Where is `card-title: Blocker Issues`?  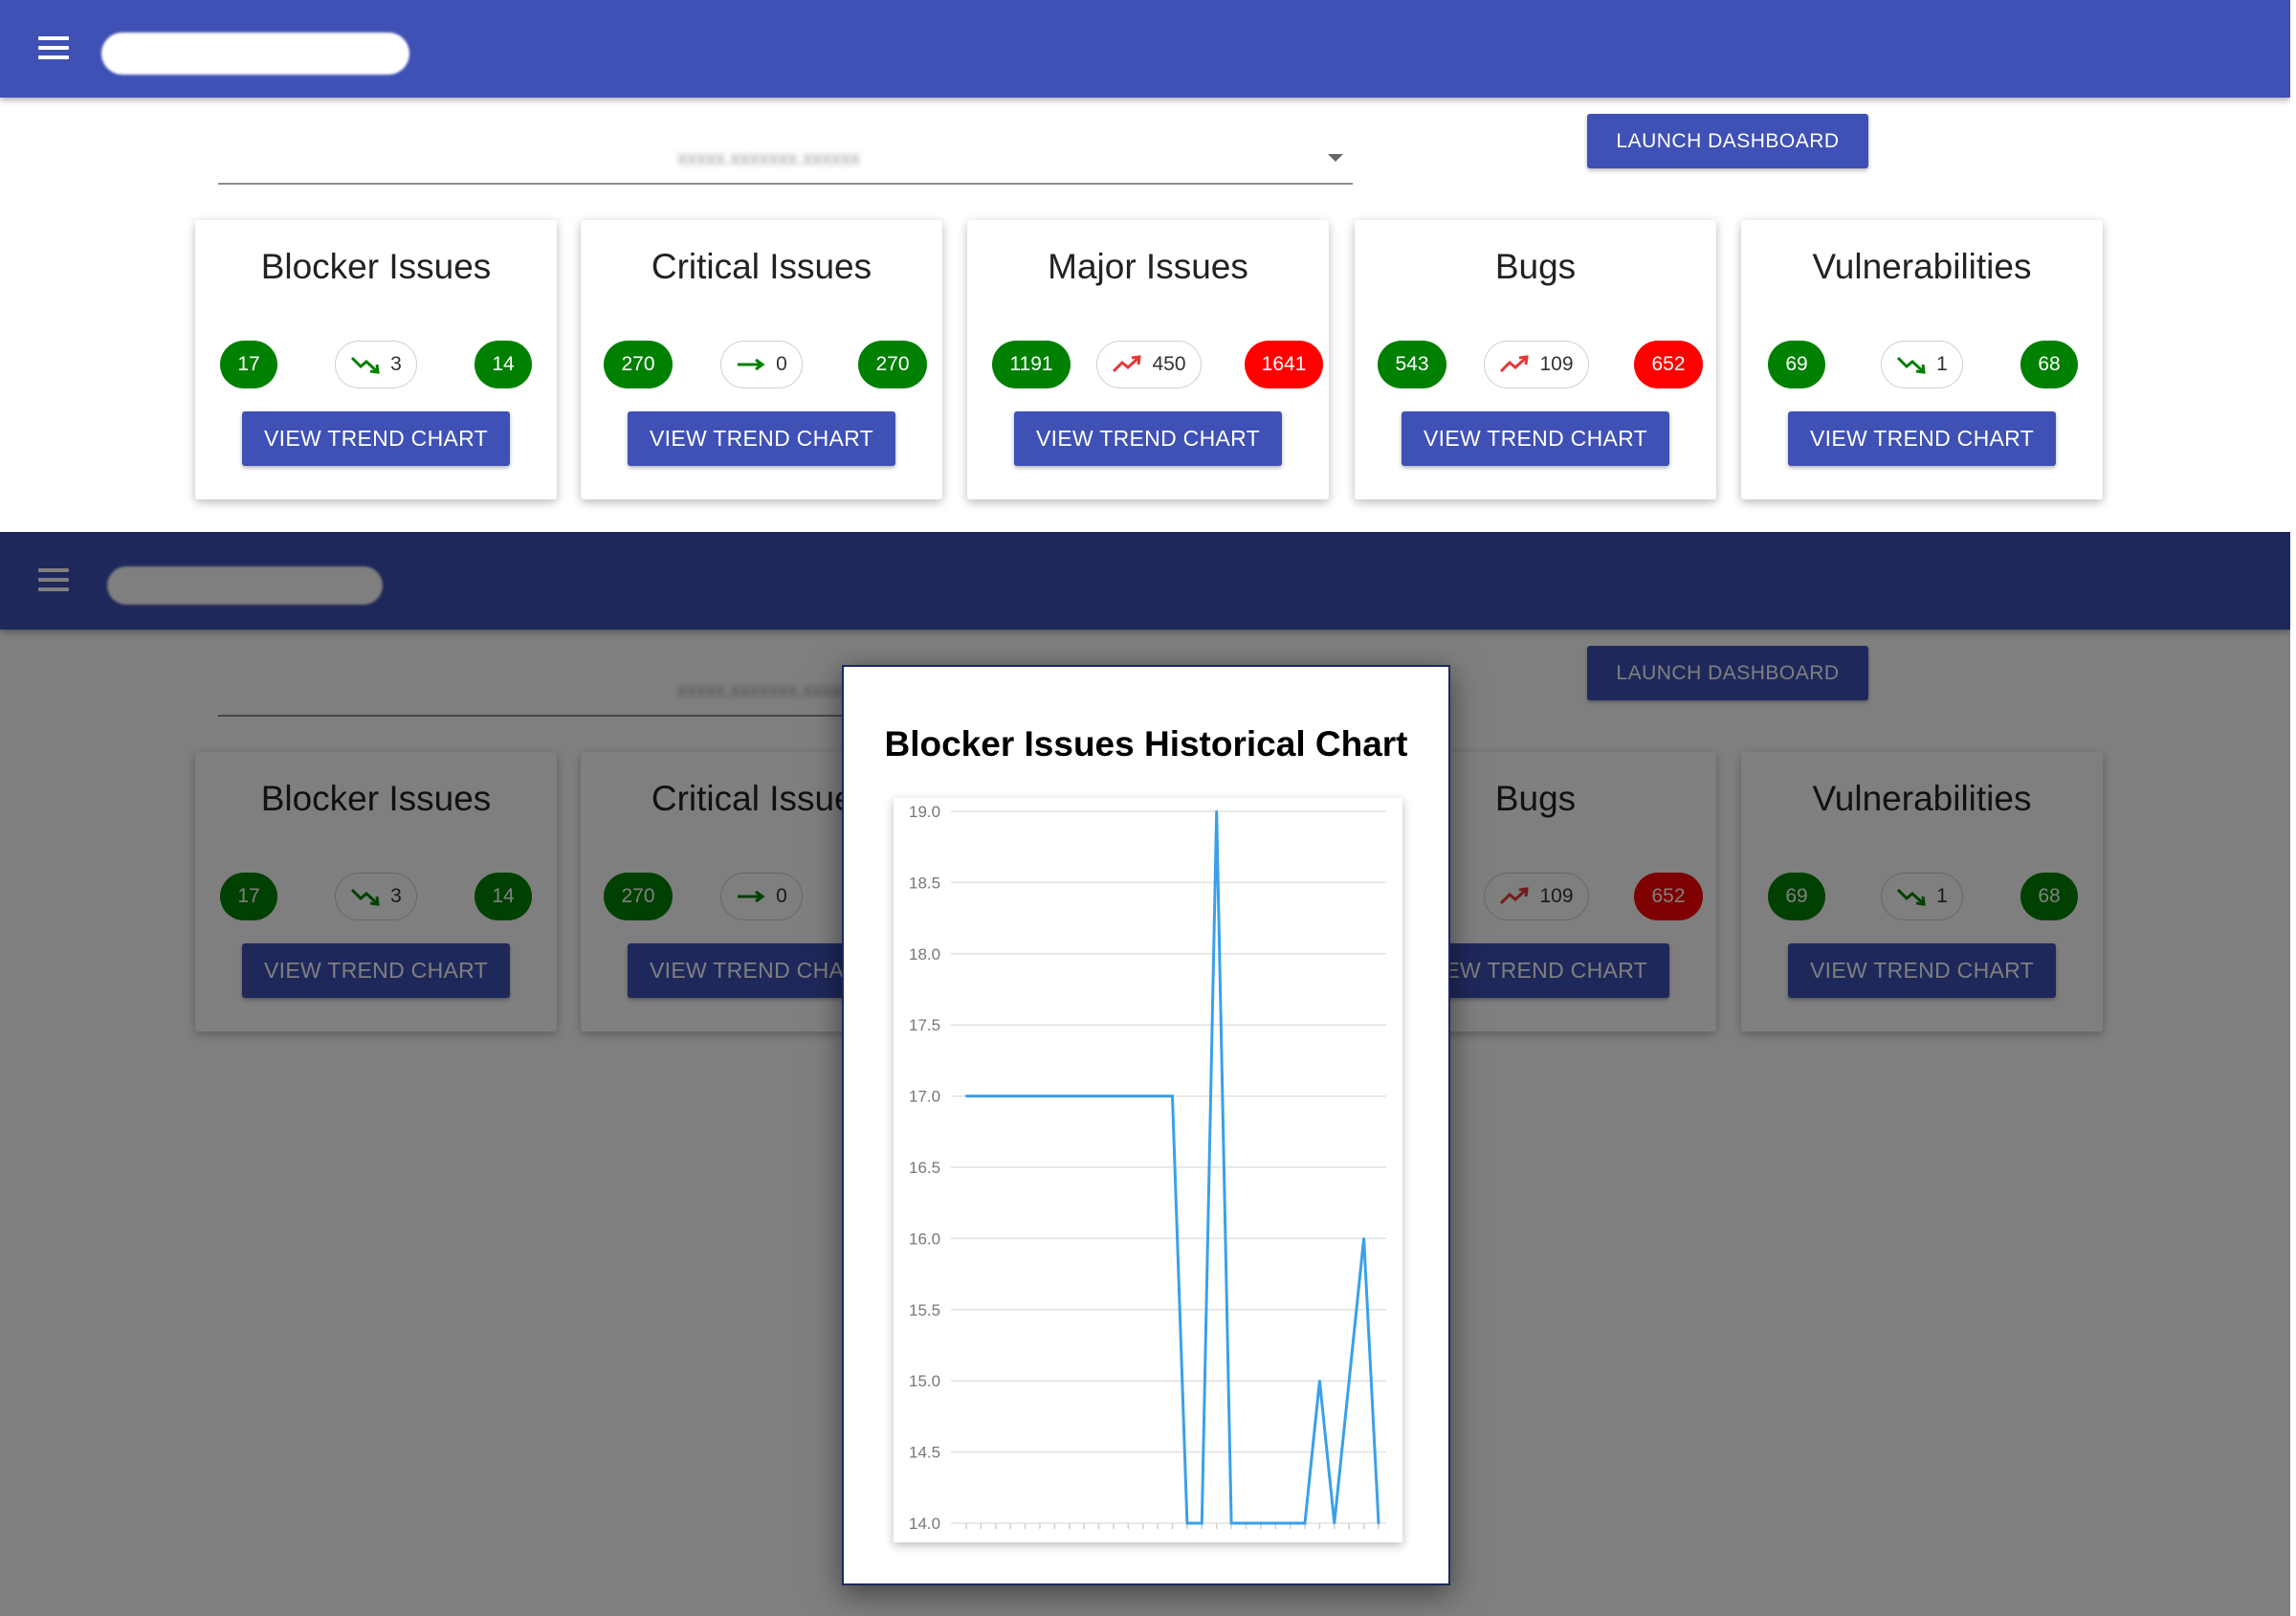
card-title: Blocker Issues is located at coordinates (376, 266).